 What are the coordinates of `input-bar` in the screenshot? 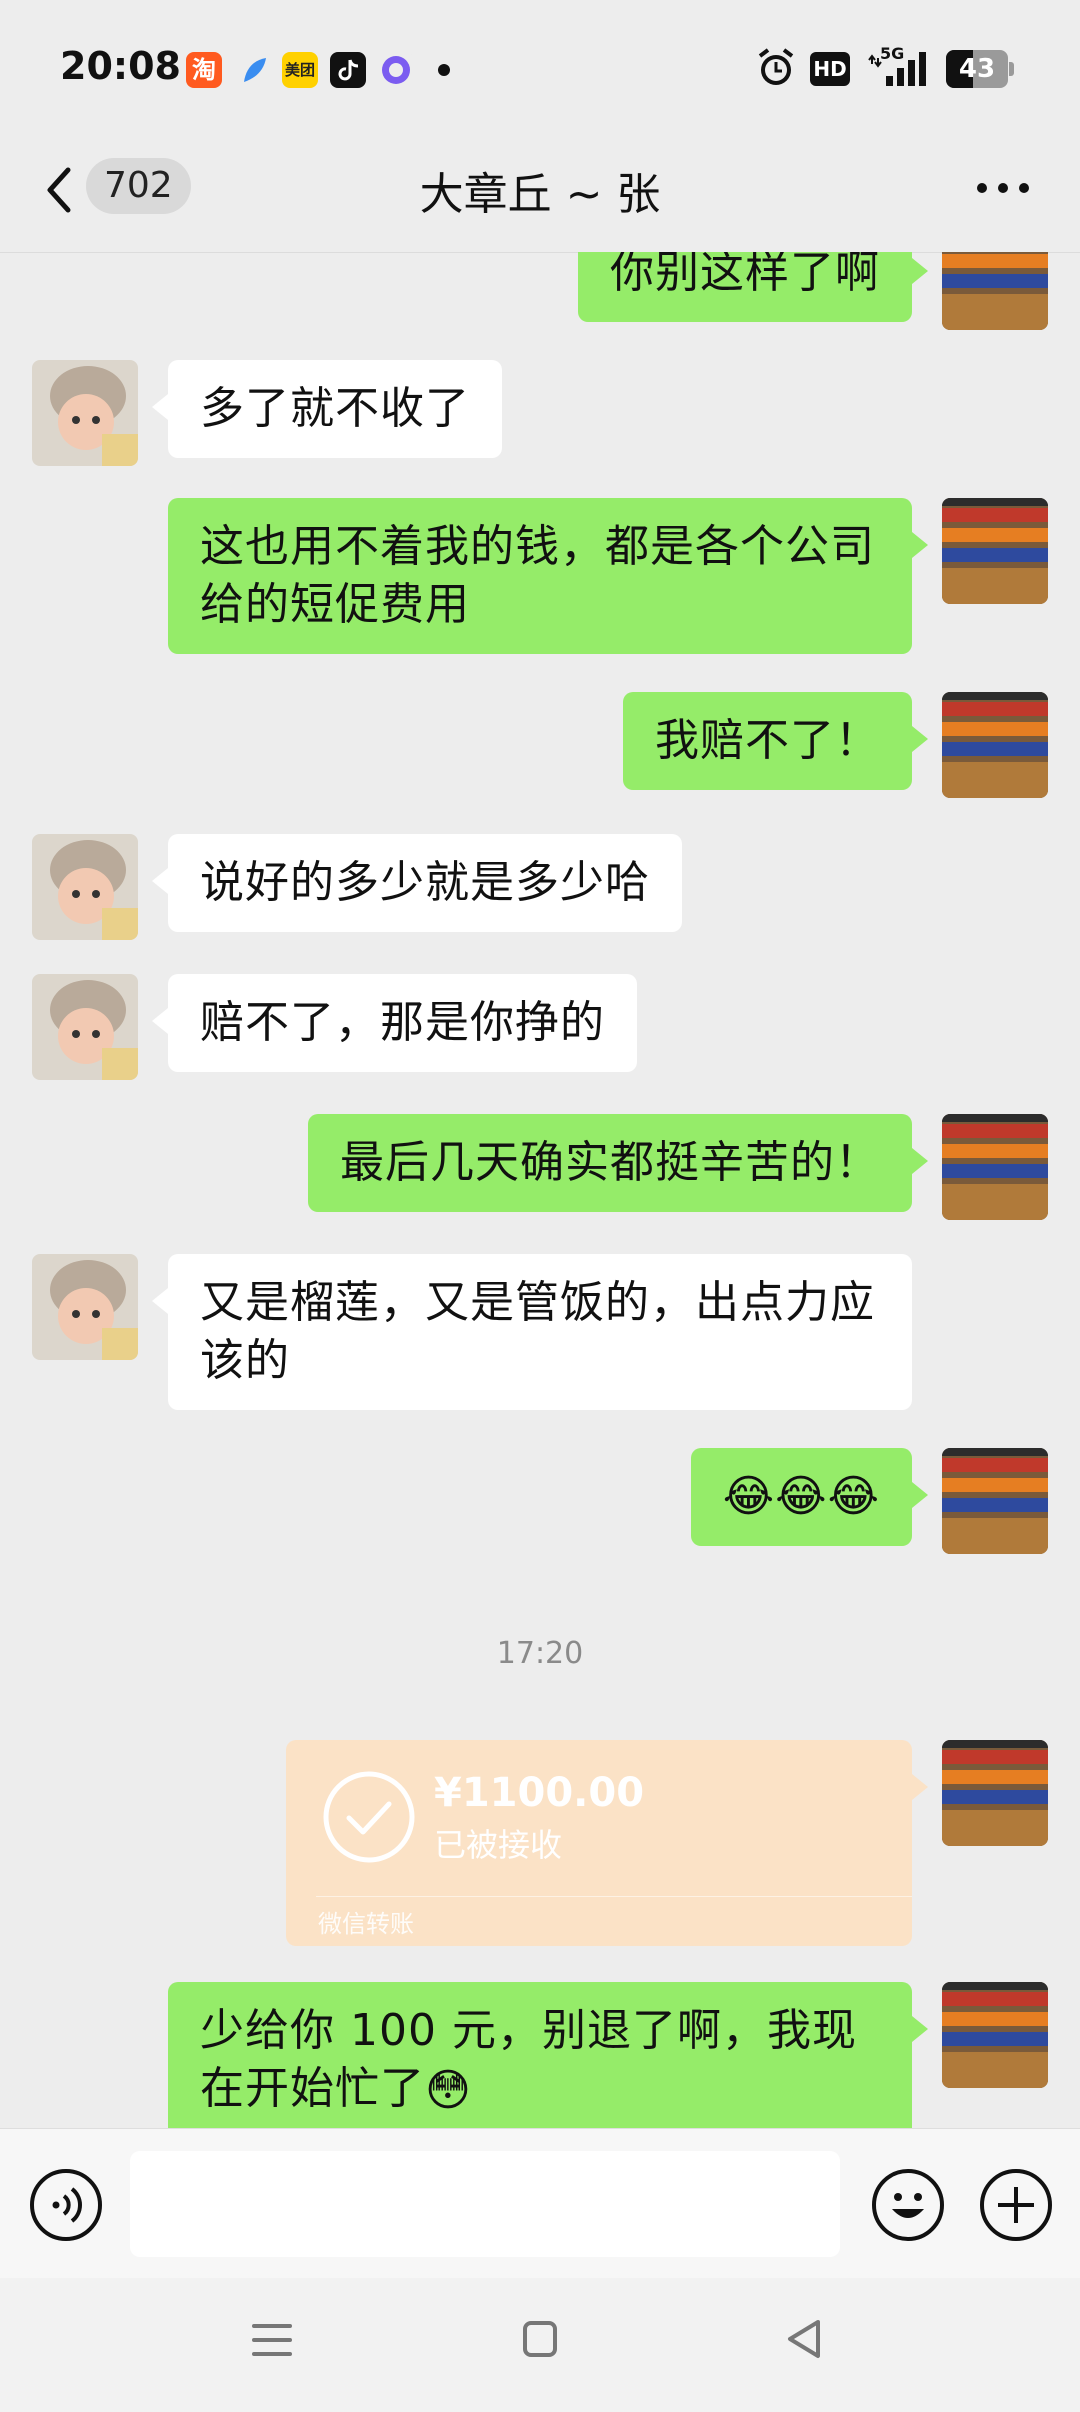 It's located at (540, 2203).